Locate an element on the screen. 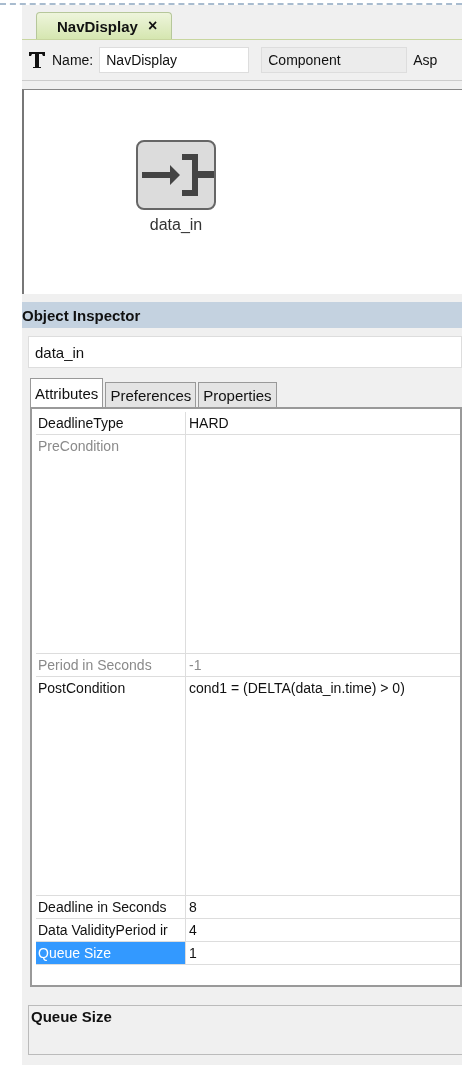  property-name: DeadlineType is located at coordinates (111, 423).